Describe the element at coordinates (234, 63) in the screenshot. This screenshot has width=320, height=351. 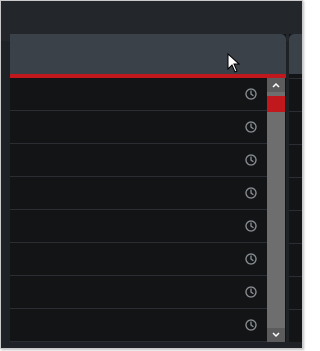
I see `pointer-cursor-icon` at that location.